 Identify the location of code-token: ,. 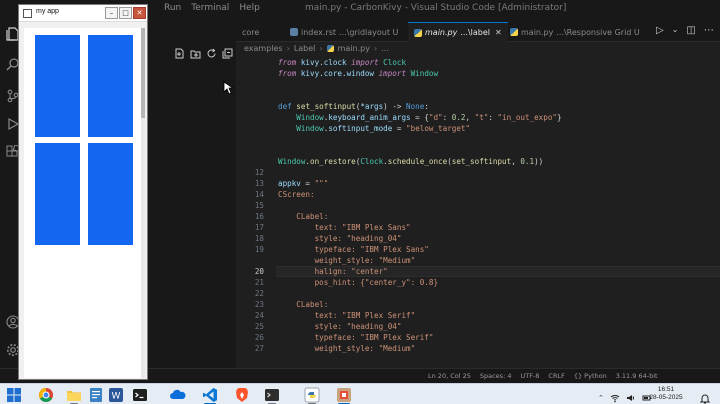
(470, 117).